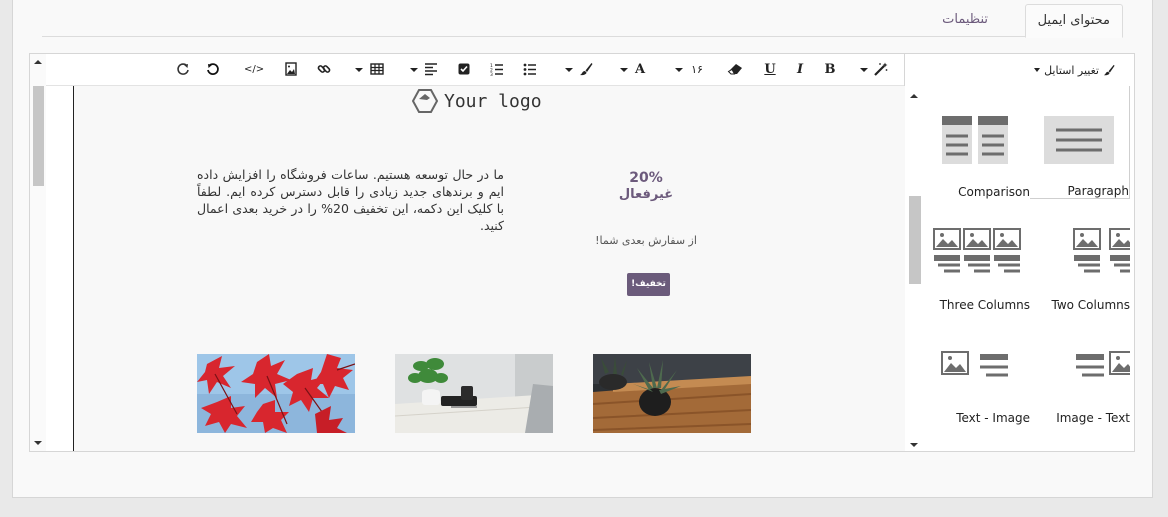 Image resolution: width=1168 pixels, height=517 pixels. I want to click on logo-block: Your logo, so click(477, 101).